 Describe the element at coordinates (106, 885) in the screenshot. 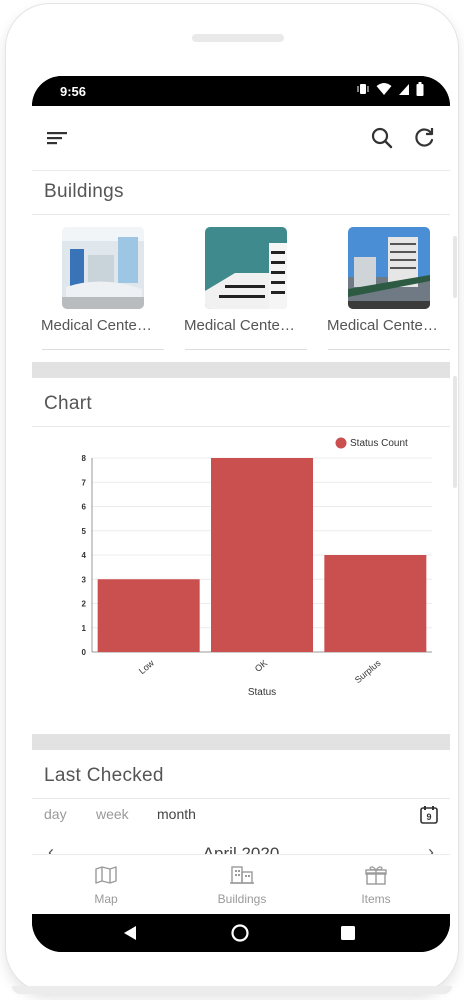

I see `nav-map: Map` at that location.